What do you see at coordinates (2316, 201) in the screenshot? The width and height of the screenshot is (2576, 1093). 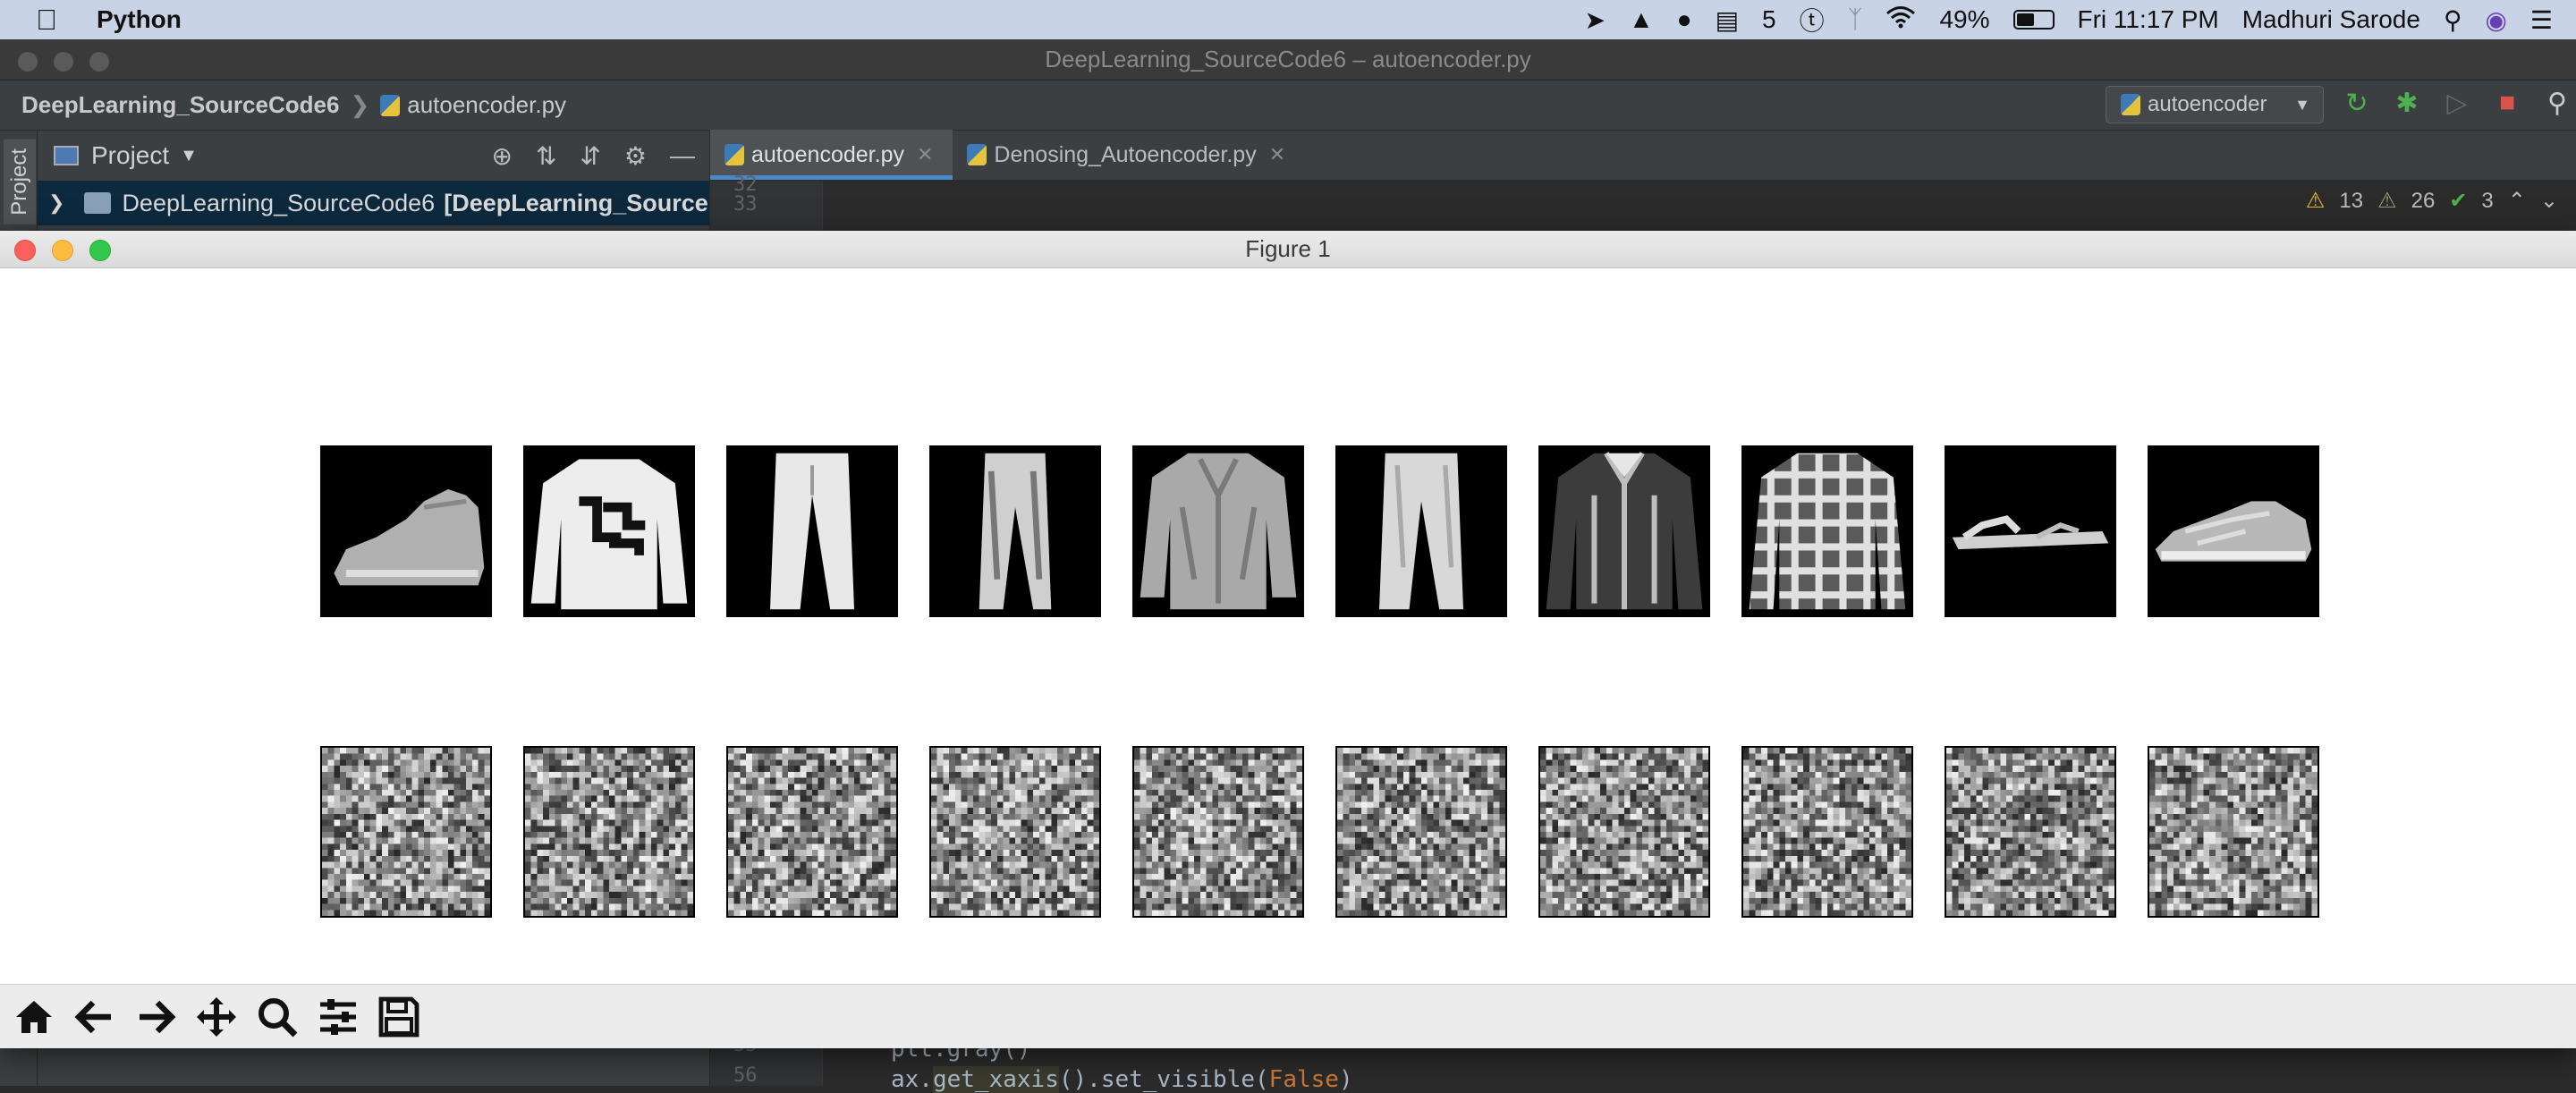 I see `warning-icon: ⚠` at bounding box center [2316, 201].